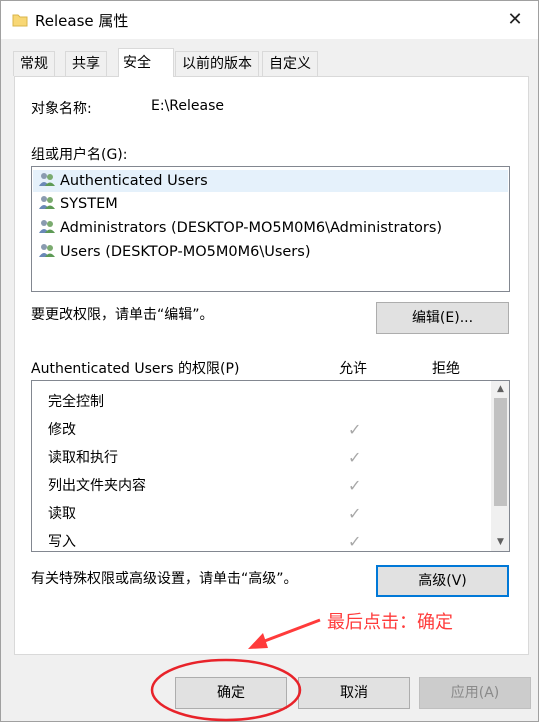 Image resolution: width=539 pixels, height=722 pixels. What do you see at coordinates (137, 63) in the screenshot?
I see `tab-label: 安全` at bounding box center [137, 63].